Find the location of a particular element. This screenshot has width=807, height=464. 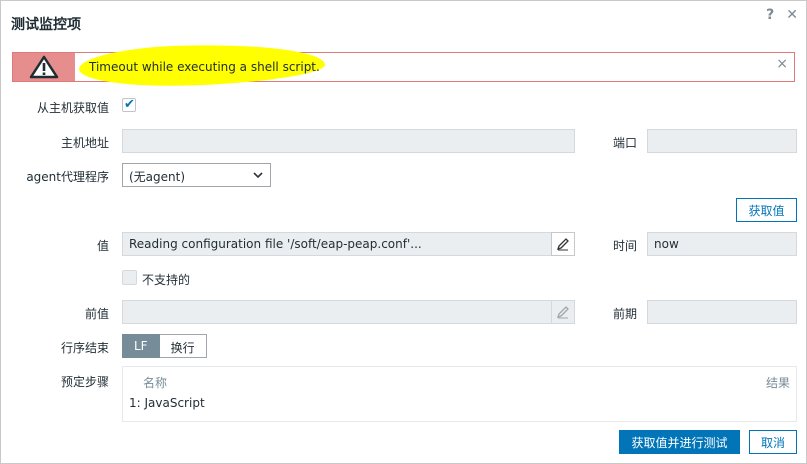

edit-value-button is located at coordinates (563, 244).